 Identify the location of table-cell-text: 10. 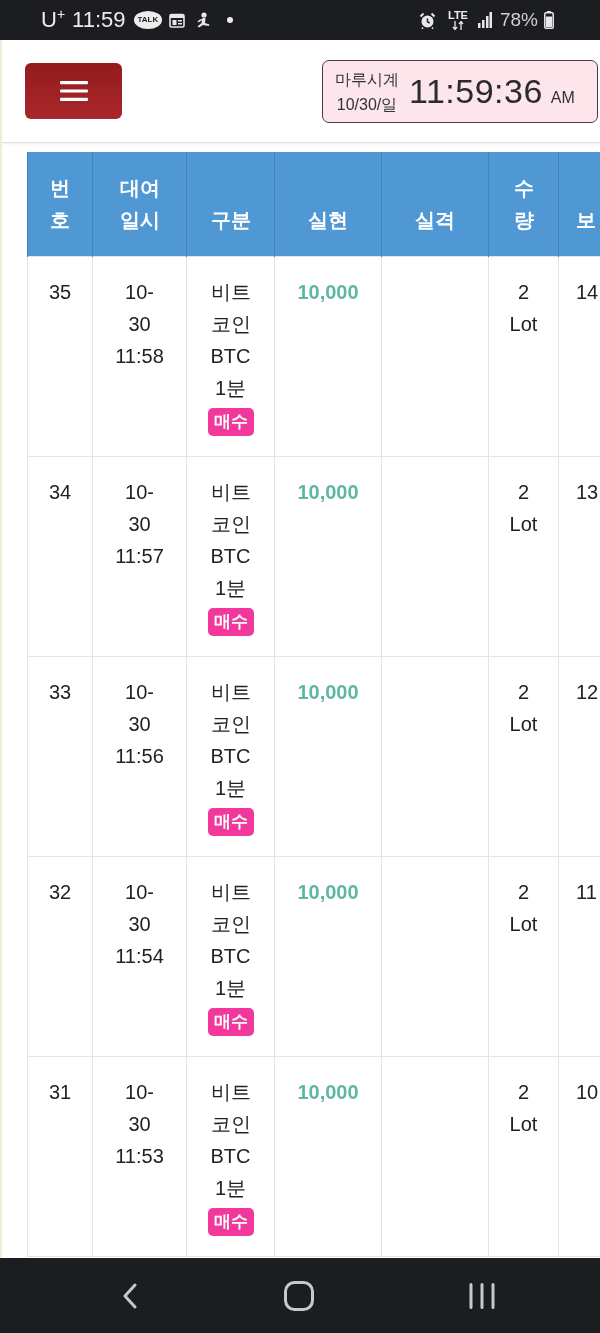
(588, 1092).